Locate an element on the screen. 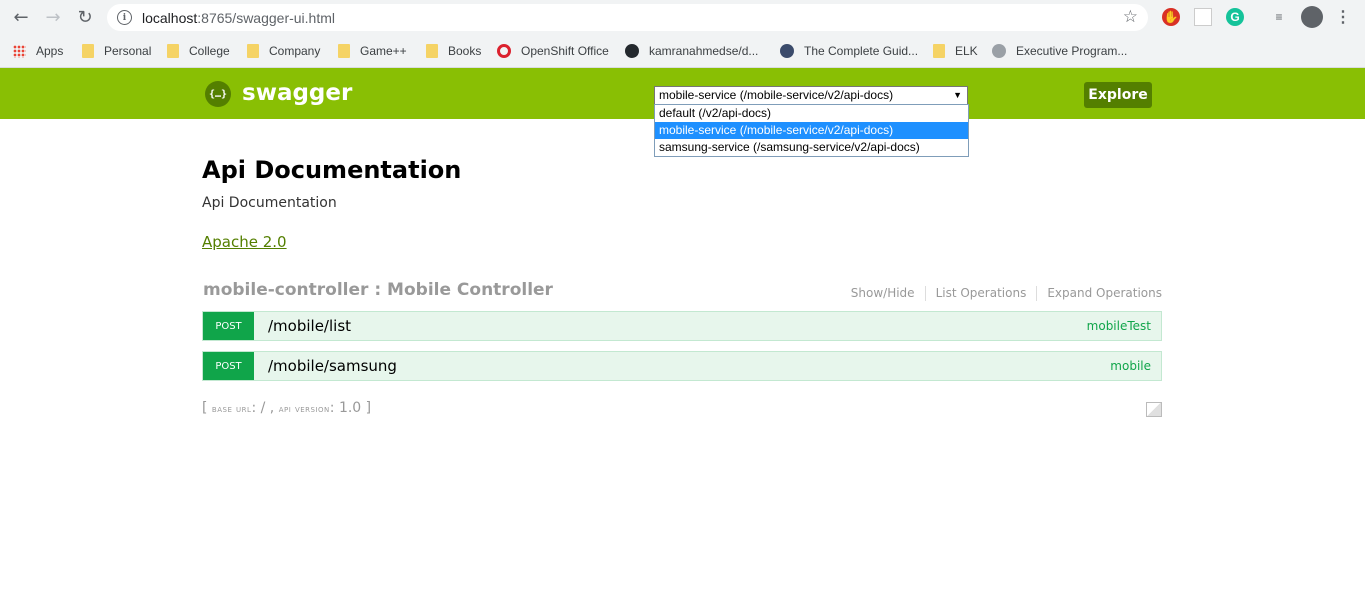 The height and width of the screenshot is (596, 1365). bookmark-elk: ELK is located at coordinates (955, 51).